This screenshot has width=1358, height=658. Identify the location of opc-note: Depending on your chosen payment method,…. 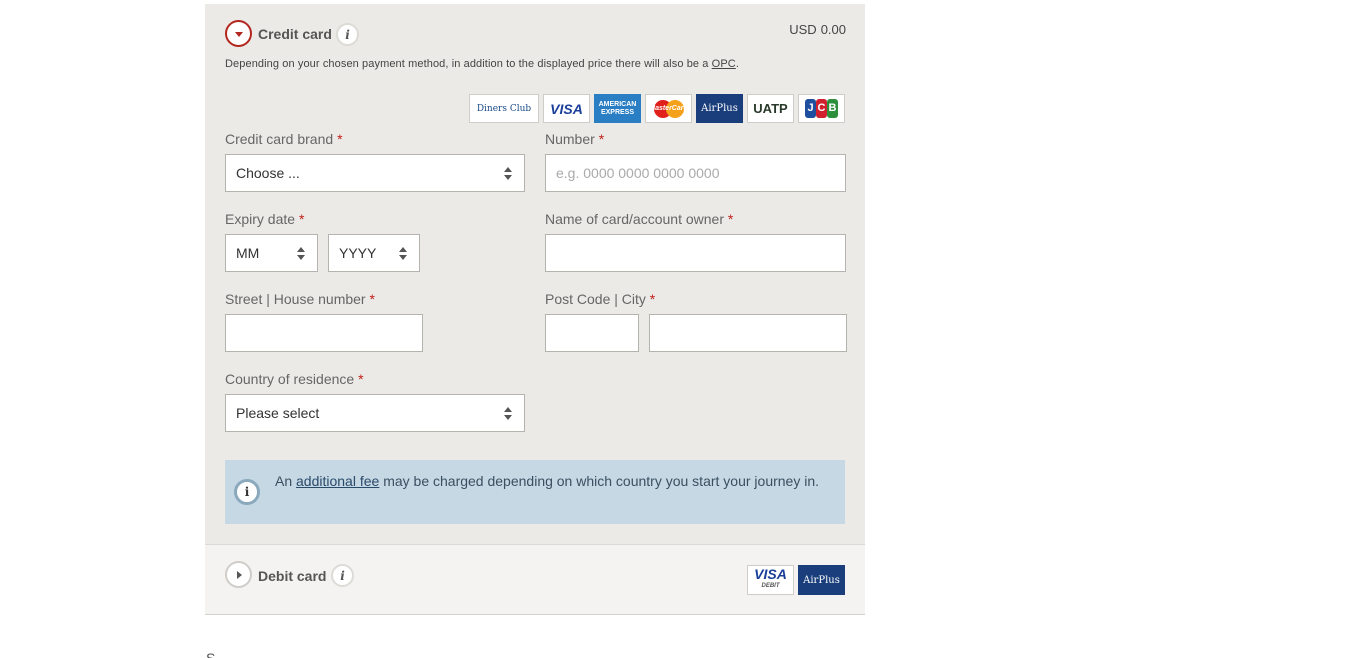
(482, 64).